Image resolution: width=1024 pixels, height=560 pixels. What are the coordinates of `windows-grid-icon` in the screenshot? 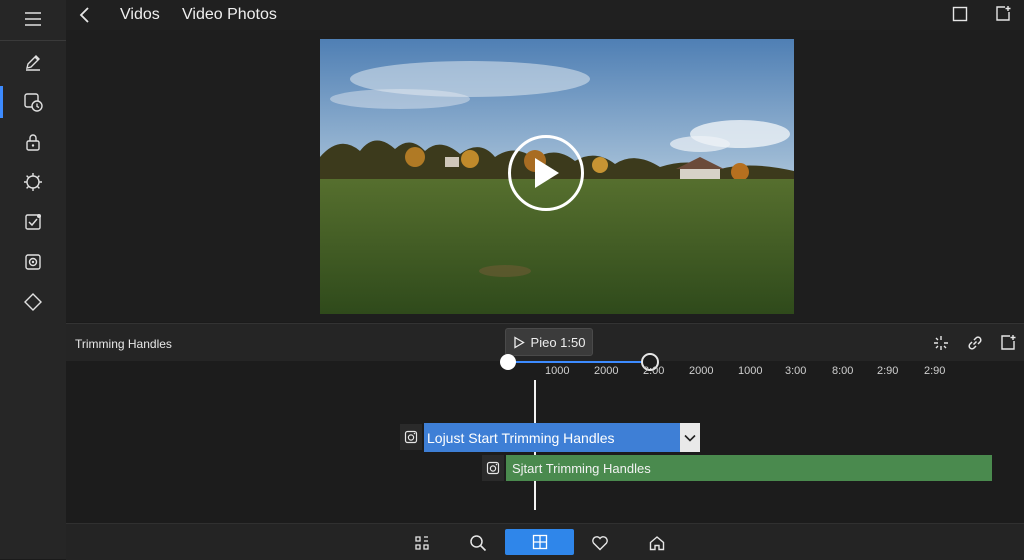 It's located at (539, 542).